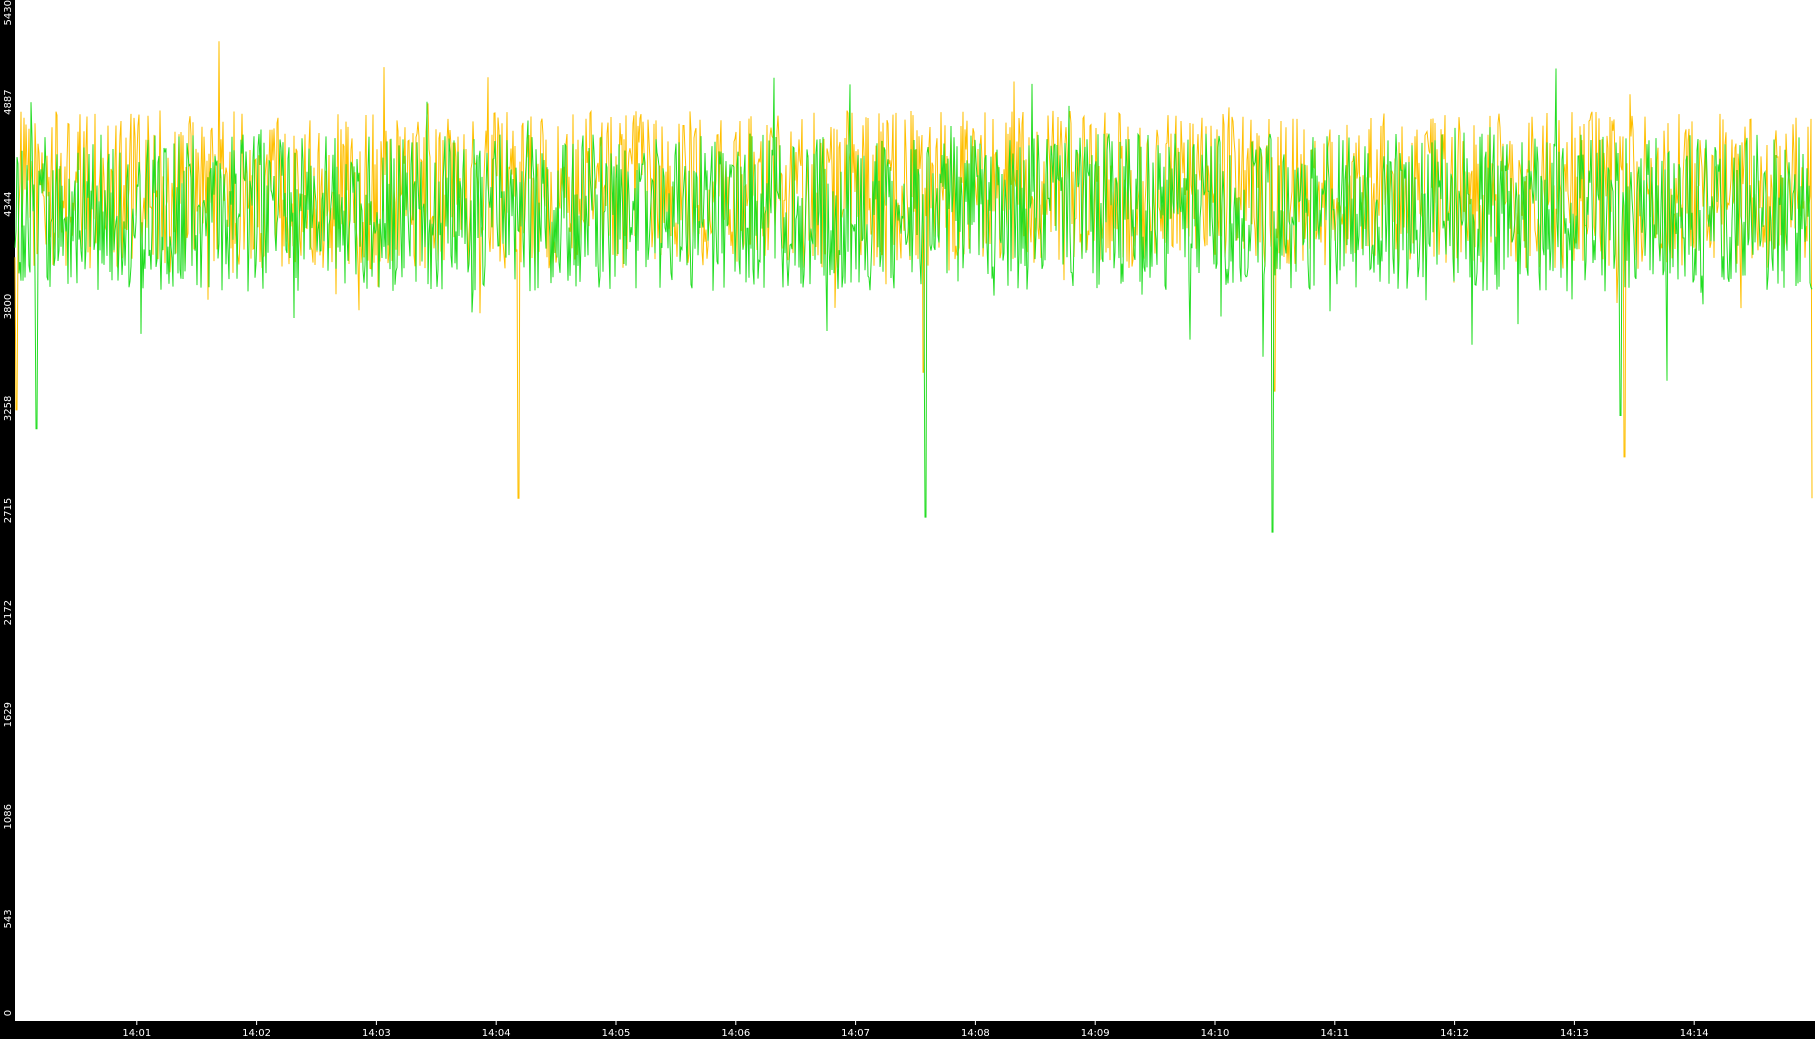 This screenshot has height=1039, width=1815. I want to click on x-tick-label: 14:08, so click(975, 1033).